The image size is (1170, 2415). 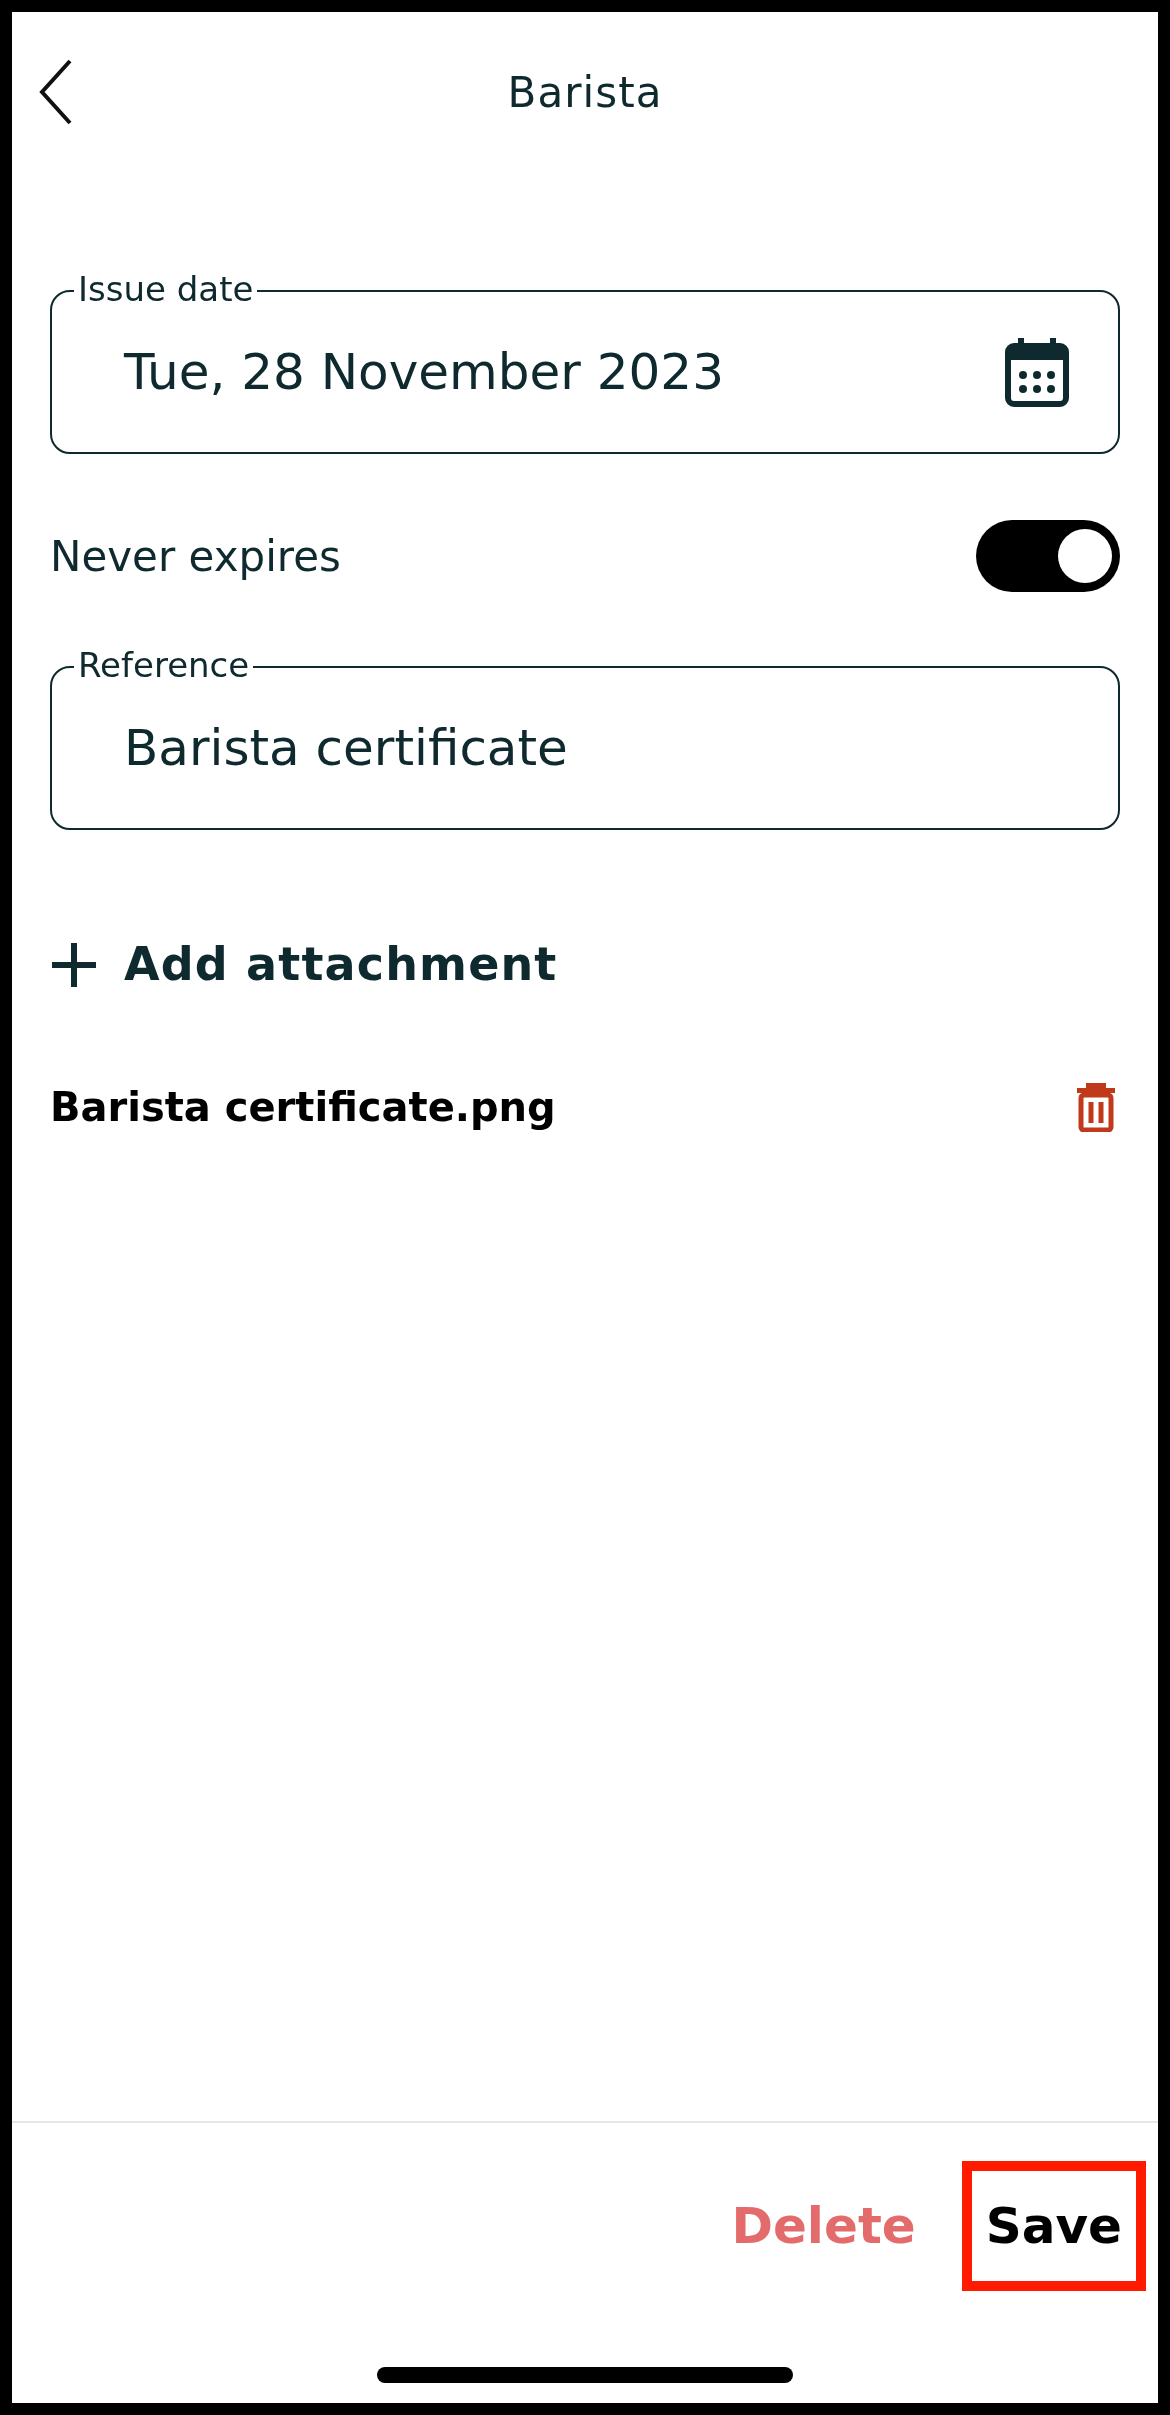 What do you see at coordinates (585, 92) in the screenshot?
I see `screen-title: Barista` at bounding box center [585, 92].